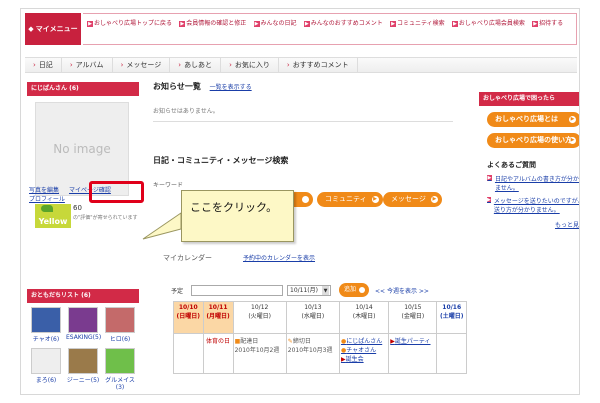 Image resolution: width=600 pixels, height=403 pixels. Describe the element at coordinates (402, 290) in the screenshot. I see `week-nav: << 今週を表示 >>` at that location.